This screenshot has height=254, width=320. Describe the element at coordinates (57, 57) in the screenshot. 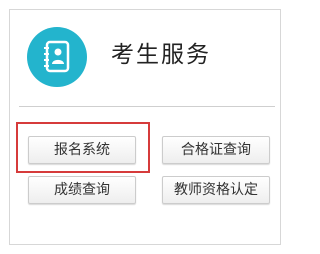

I see `contact-book-icon` at that location.